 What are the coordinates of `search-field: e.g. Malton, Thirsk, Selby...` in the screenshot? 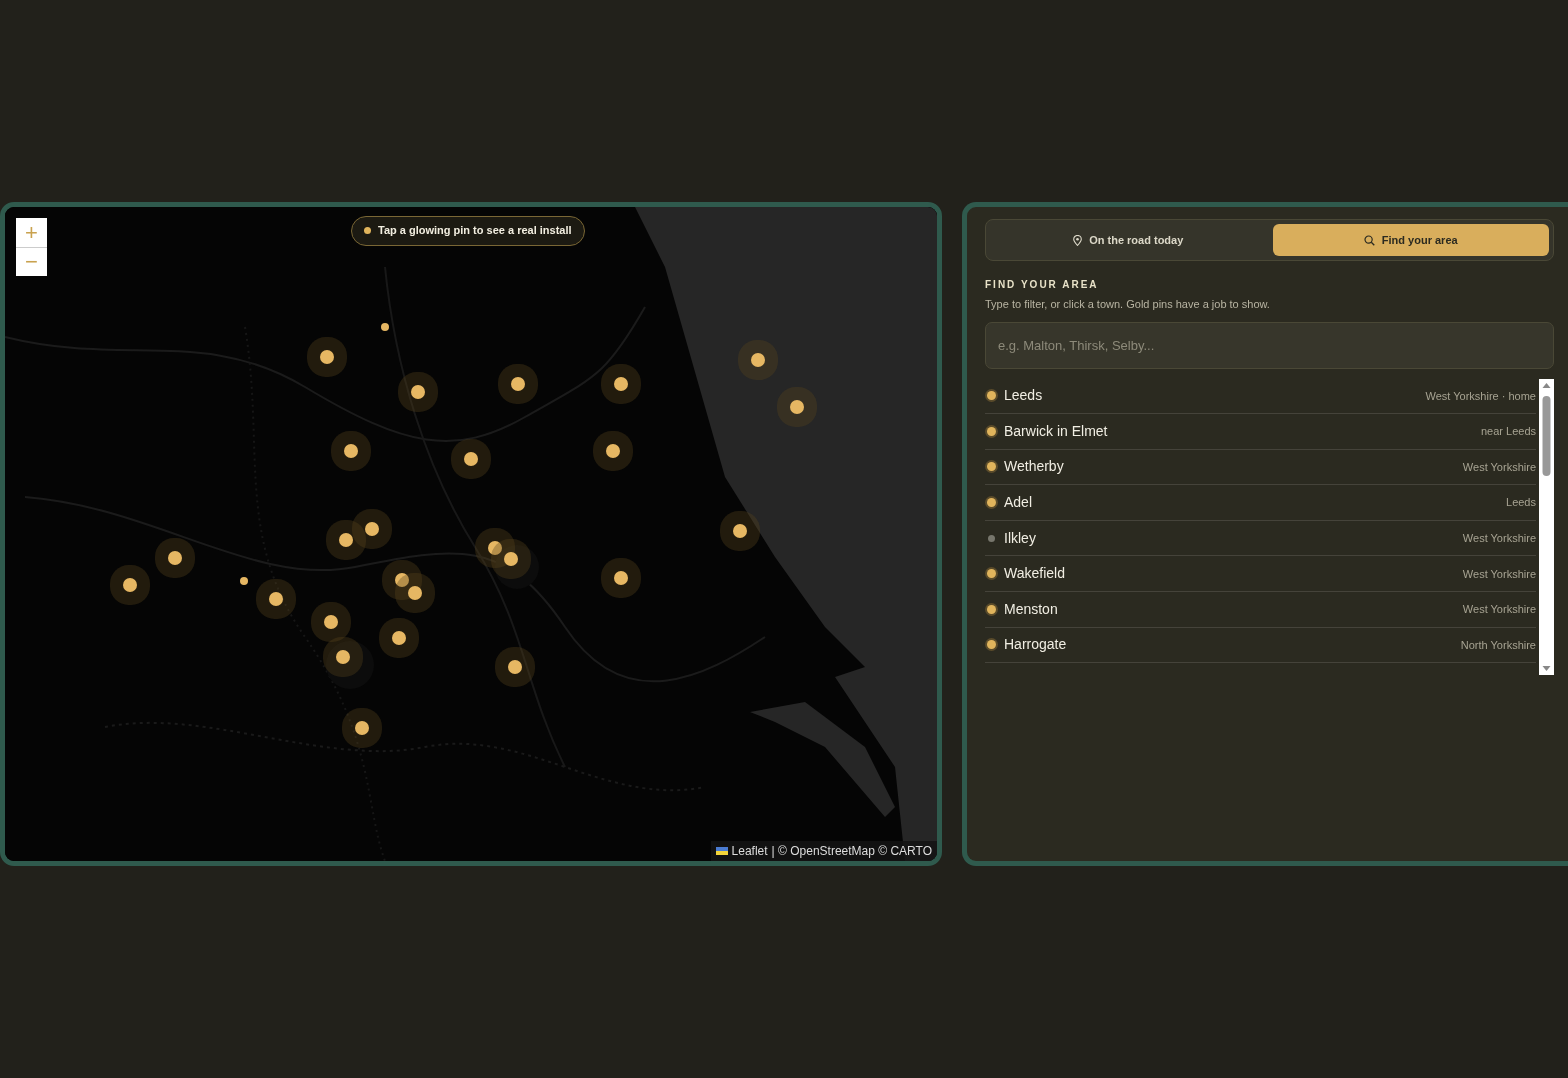 It's located at (1269, 345).